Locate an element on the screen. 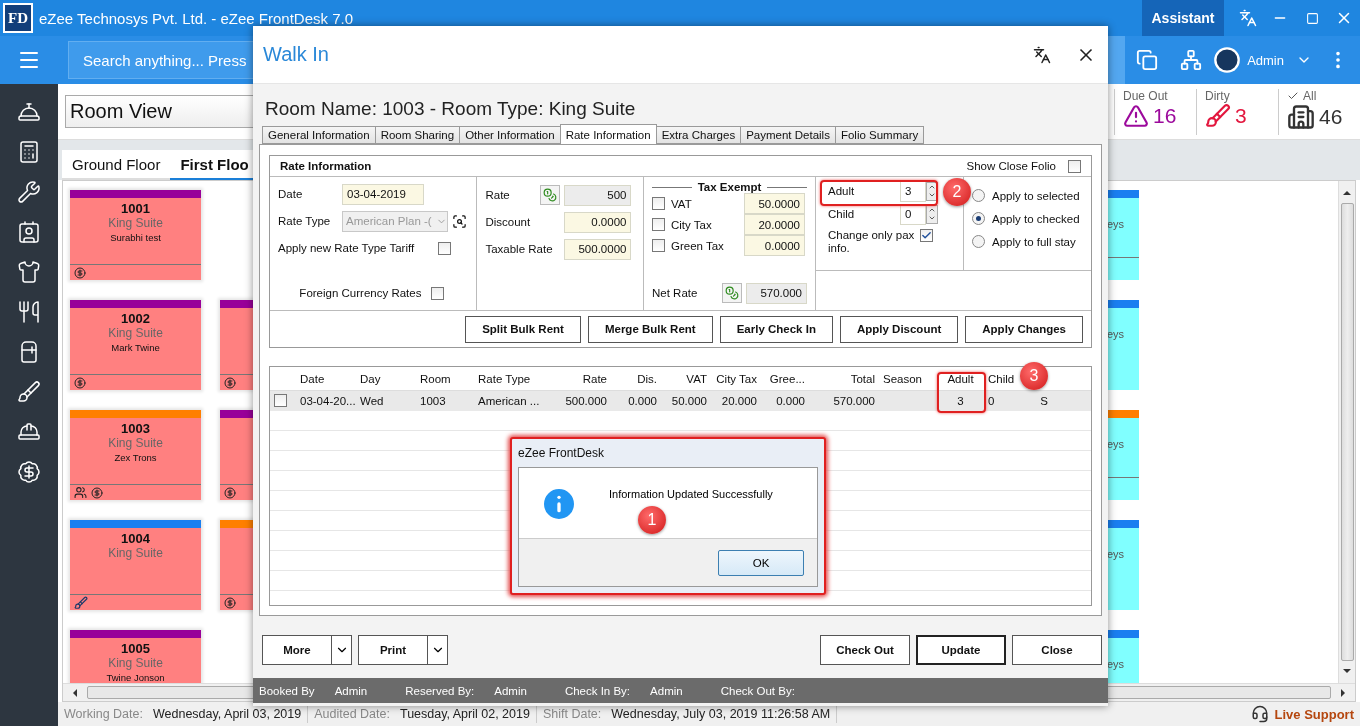 This screenshot has height=726, width=1360. card-text: eys is located at coordinates (1116, 224).